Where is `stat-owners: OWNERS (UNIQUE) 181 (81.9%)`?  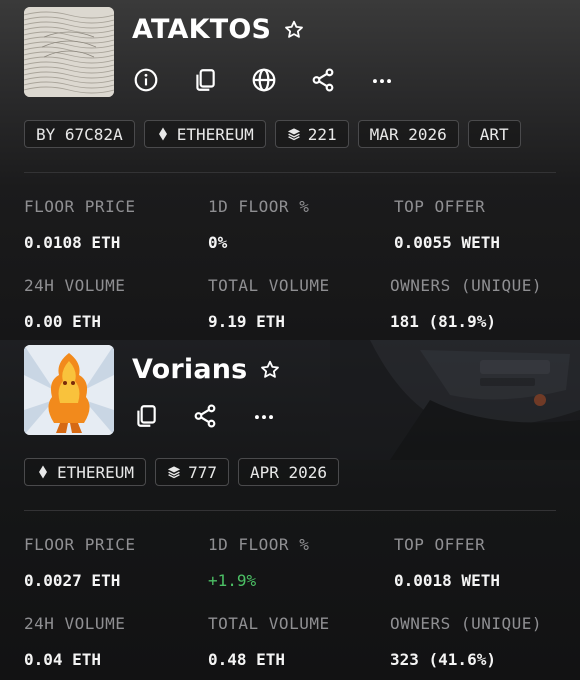 stat-owners: OWNERS (UNIQUE) 181 (81.9%) is located at coordinates (466, 303).